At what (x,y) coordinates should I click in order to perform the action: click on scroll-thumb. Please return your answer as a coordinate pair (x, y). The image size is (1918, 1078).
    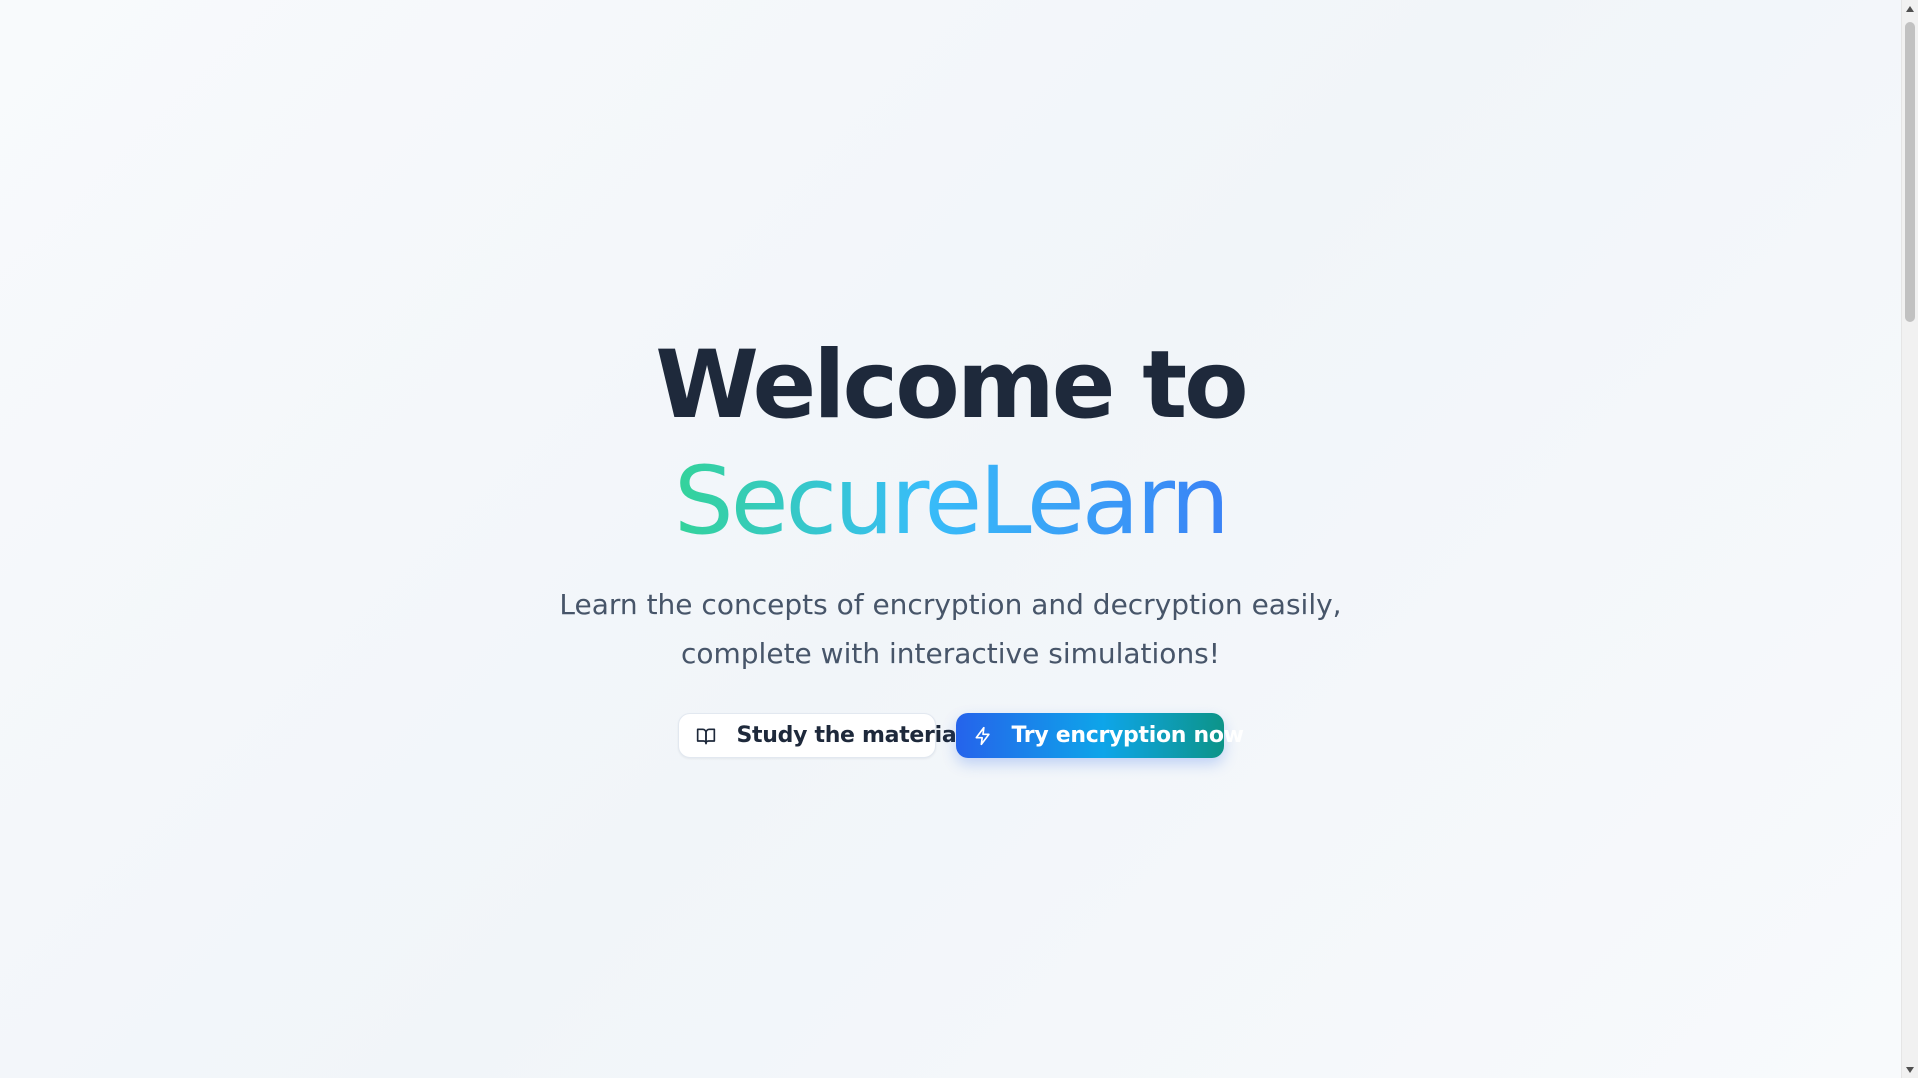
    Looking at the image, I should click on (1910, 172).